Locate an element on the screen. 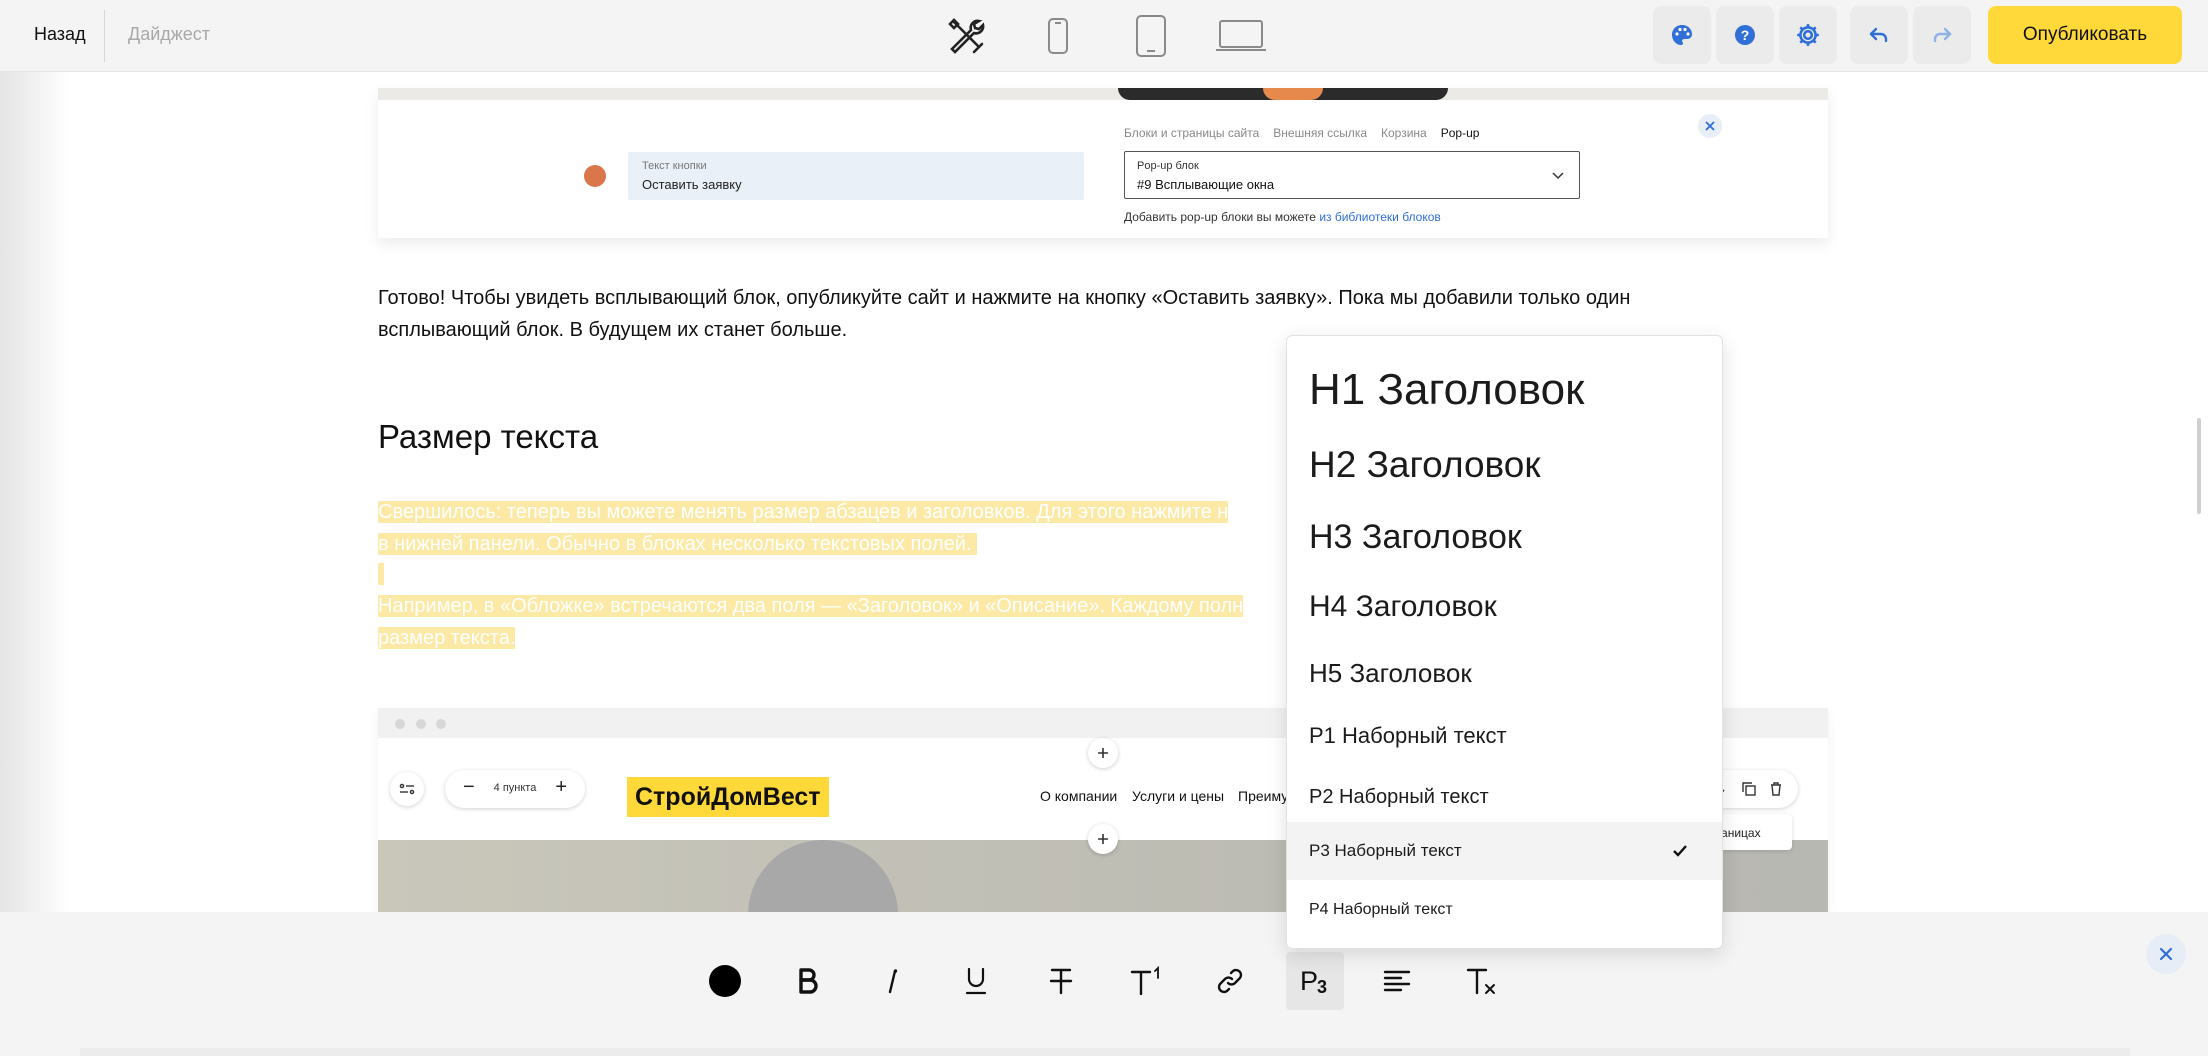  tablet-view-button is located at coordinates (1151, 36).